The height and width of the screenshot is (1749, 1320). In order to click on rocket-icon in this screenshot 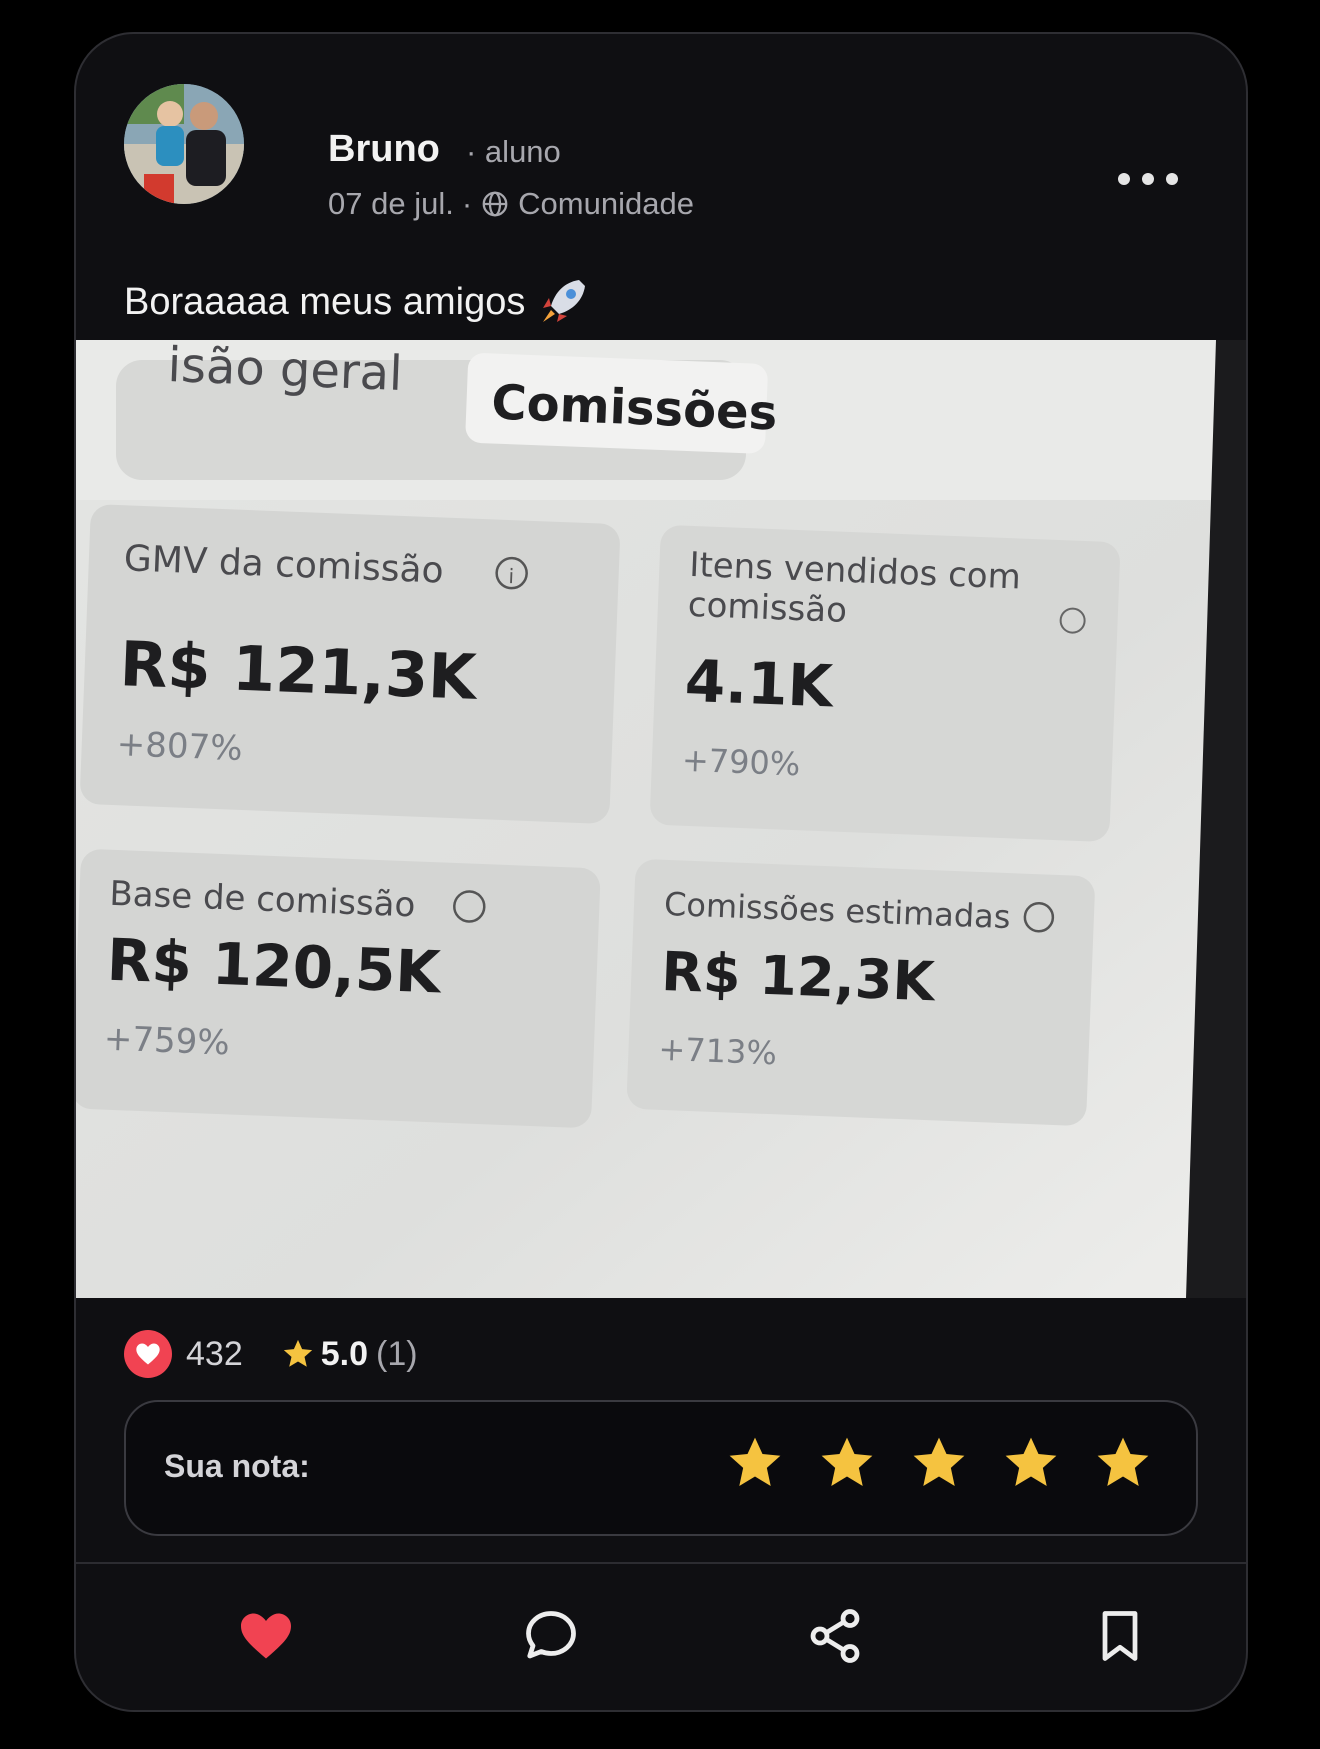, I will do `click(564, 301)`.